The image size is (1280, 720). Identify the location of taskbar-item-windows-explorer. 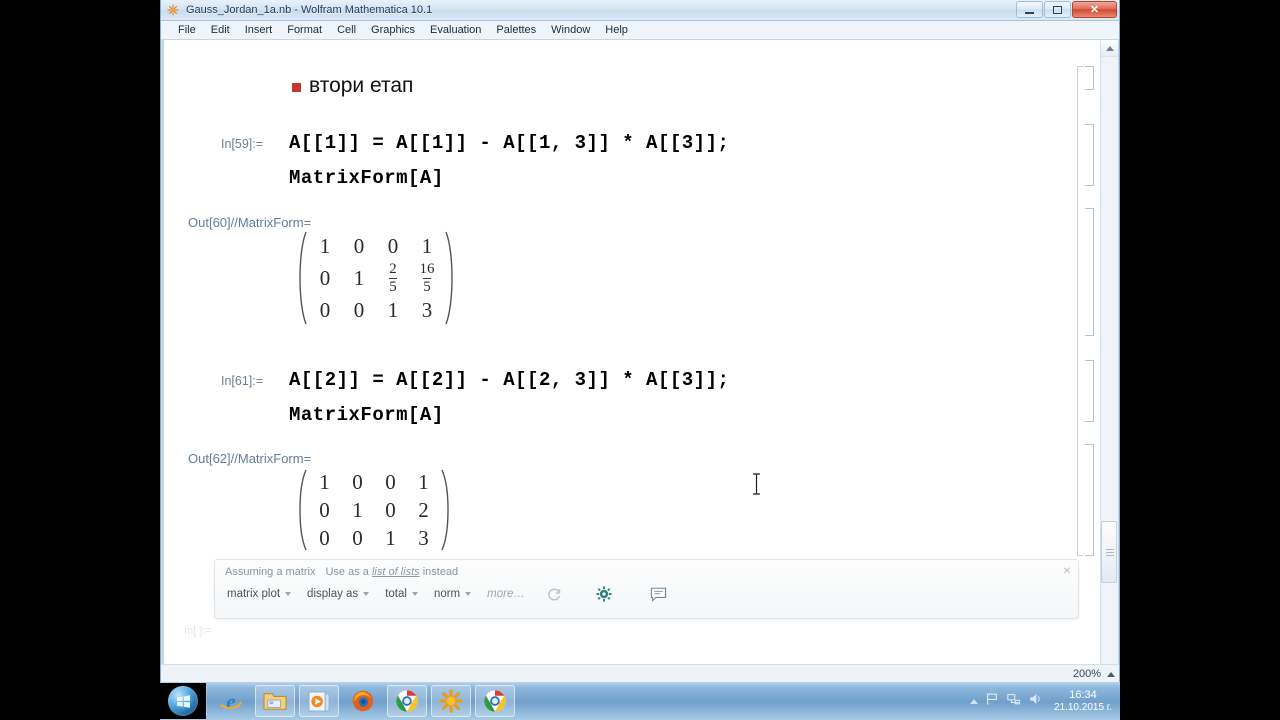
(275, 701).